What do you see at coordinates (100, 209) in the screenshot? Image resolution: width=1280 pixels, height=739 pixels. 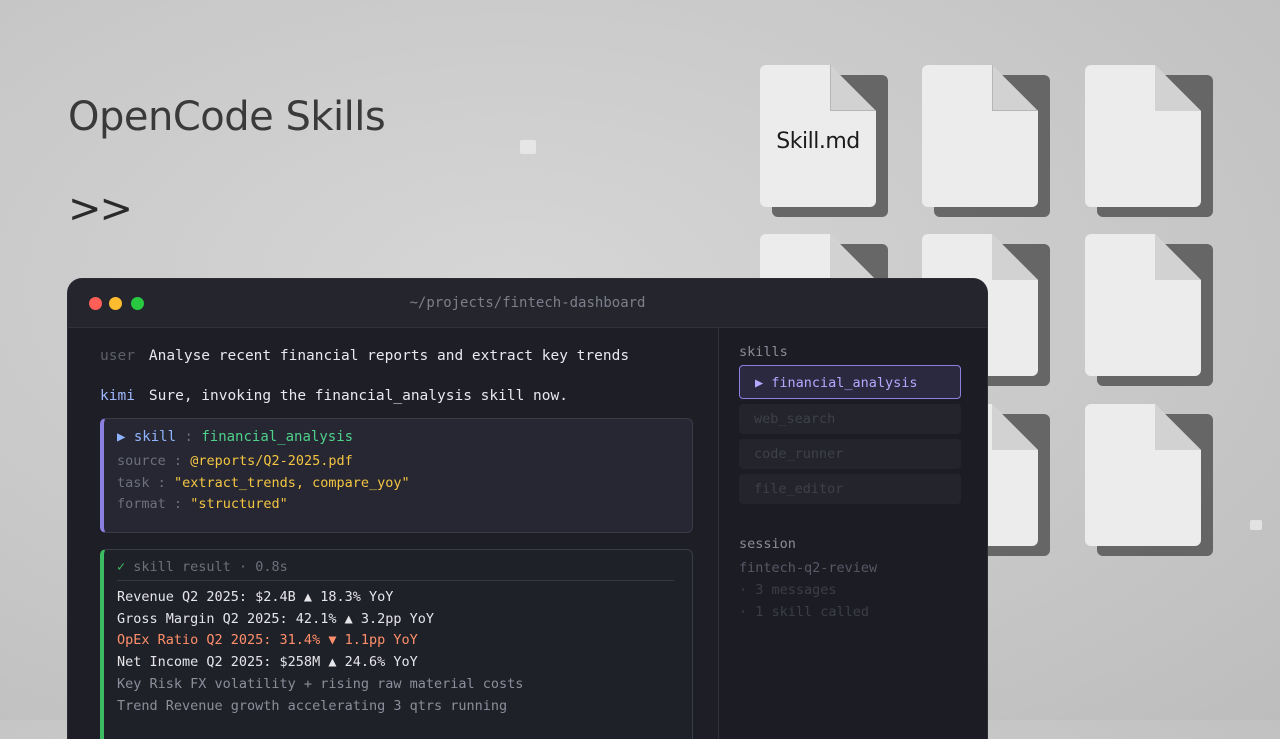 I see `prompt-chevrons-icon: >>` at bounding box center [100, 209].